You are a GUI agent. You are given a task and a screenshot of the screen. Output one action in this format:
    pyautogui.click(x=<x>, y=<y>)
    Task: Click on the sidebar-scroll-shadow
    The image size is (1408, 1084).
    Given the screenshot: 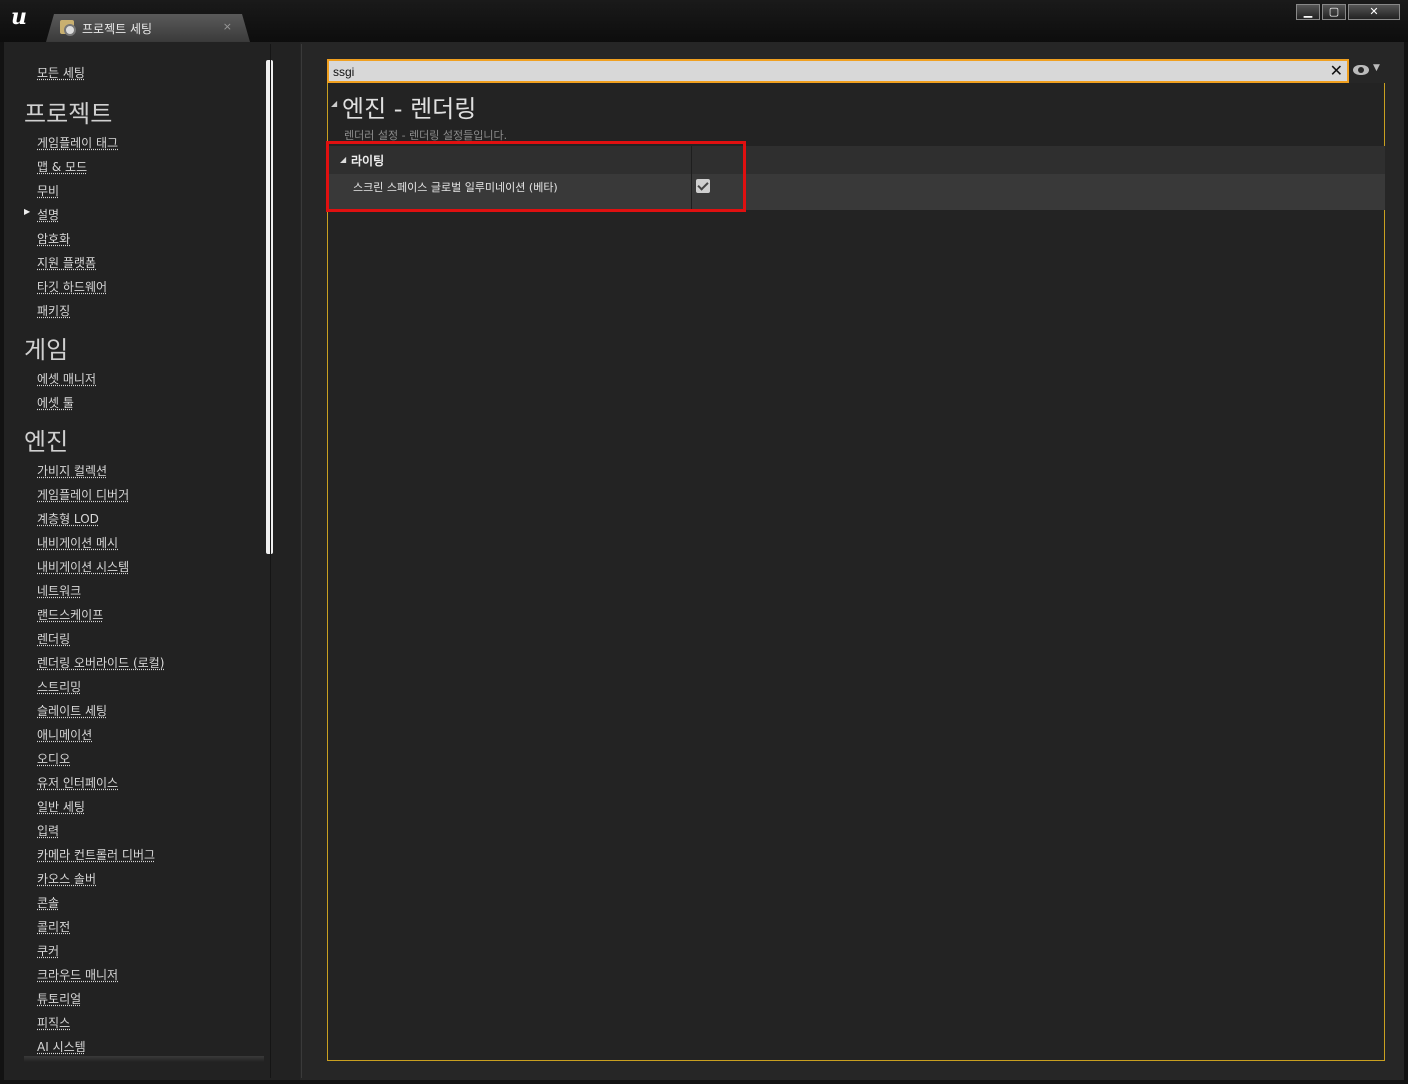 What is the action you would take?
    pyautogui.click(x=144, y=1059)
    